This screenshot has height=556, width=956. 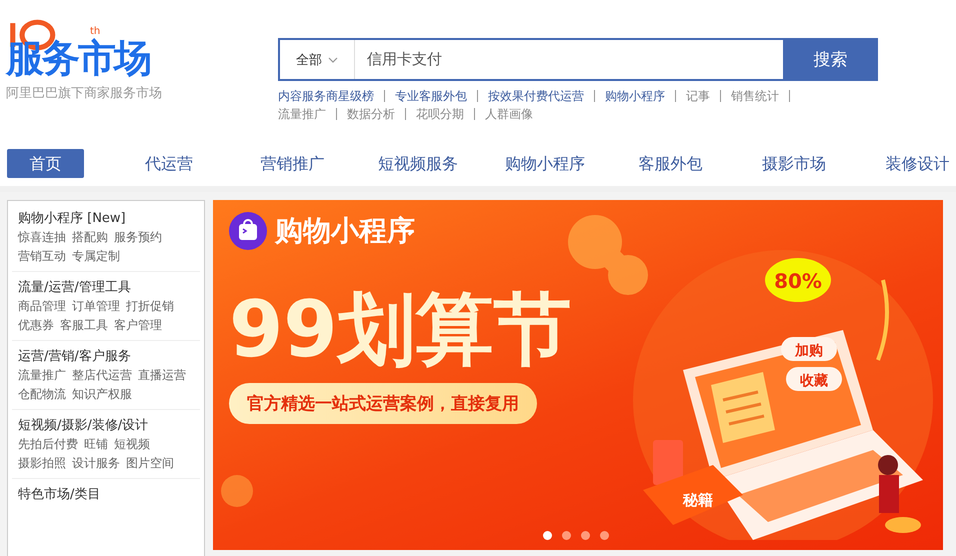 I want to click on clipboard-drawing, so click(x=743, y=407).